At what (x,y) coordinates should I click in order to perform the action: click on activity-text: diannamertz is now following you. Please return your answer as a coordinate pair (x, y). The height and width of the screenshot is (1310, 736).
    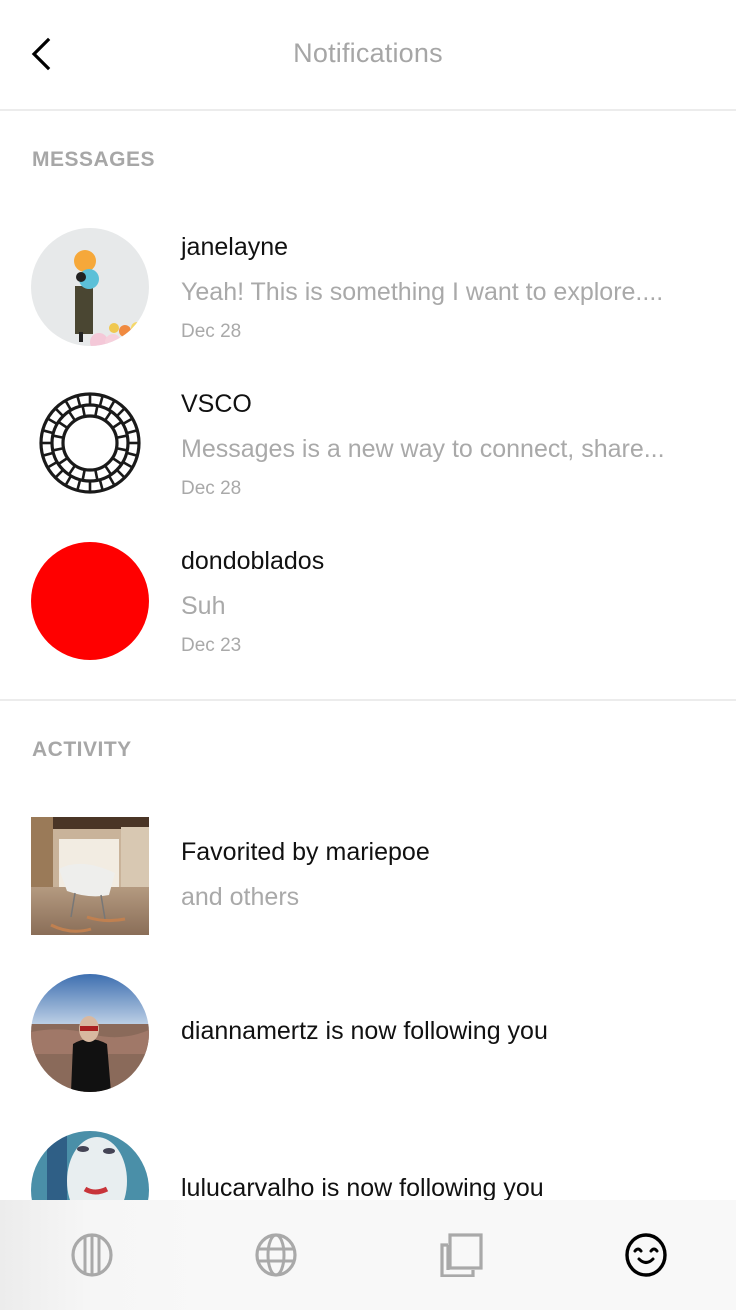
    Looking at the image, I should click on (364, 1031).